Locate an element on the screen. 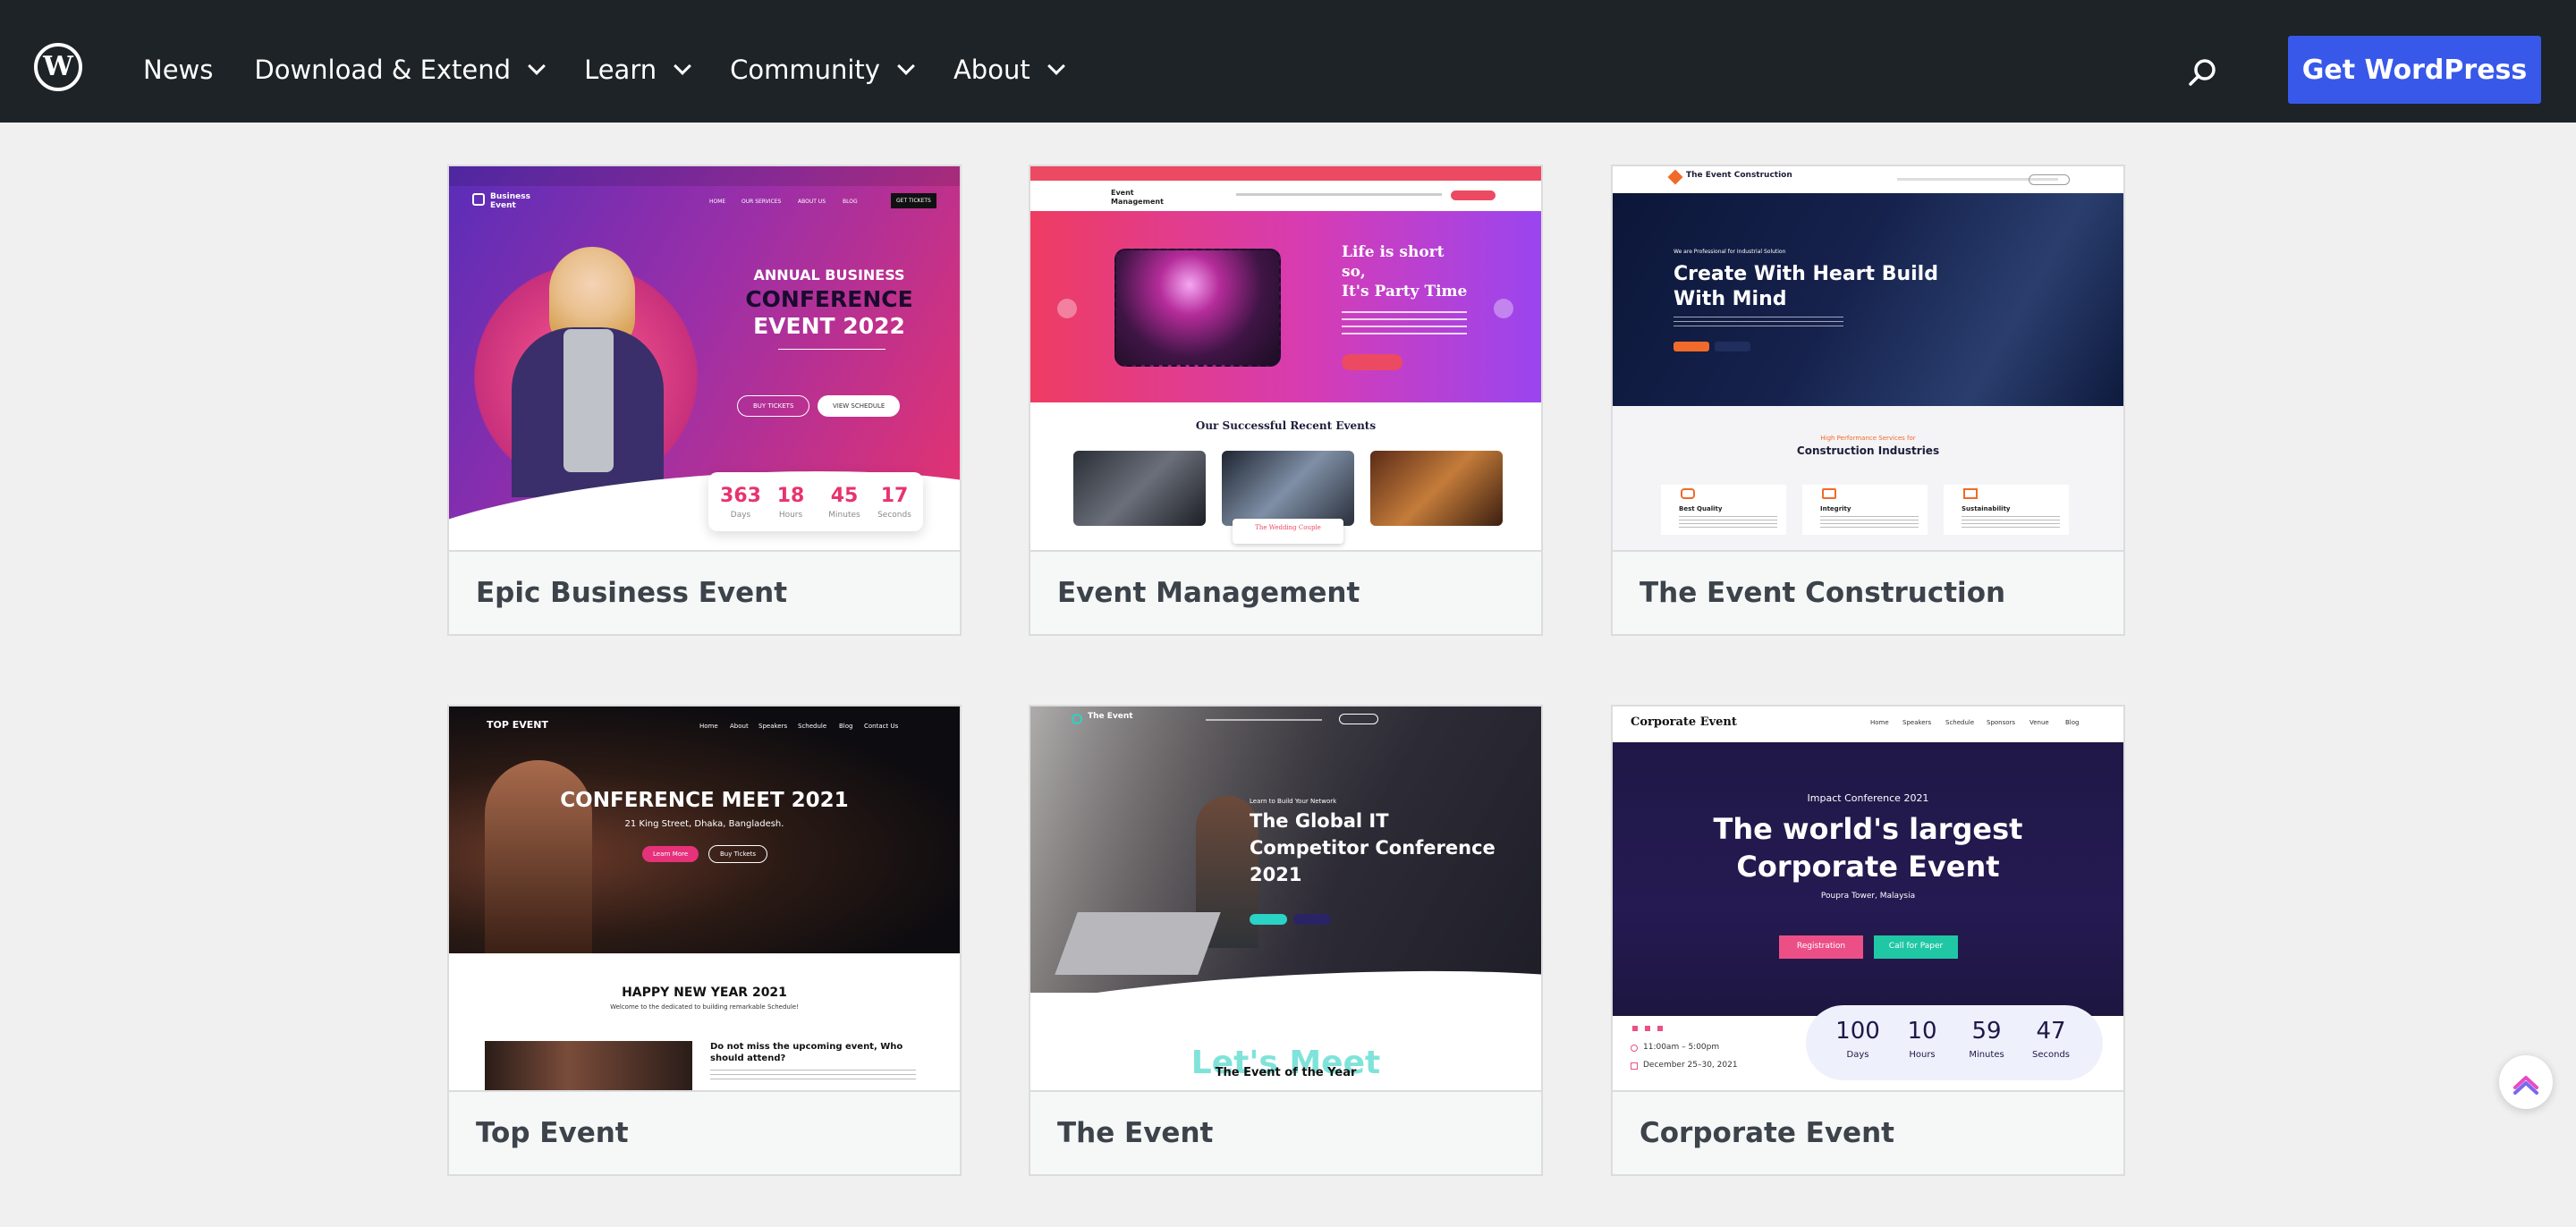 This screenshot has height=1227, width=2576. preview-menu-item: Venue is located at coordinates (2039, 722).